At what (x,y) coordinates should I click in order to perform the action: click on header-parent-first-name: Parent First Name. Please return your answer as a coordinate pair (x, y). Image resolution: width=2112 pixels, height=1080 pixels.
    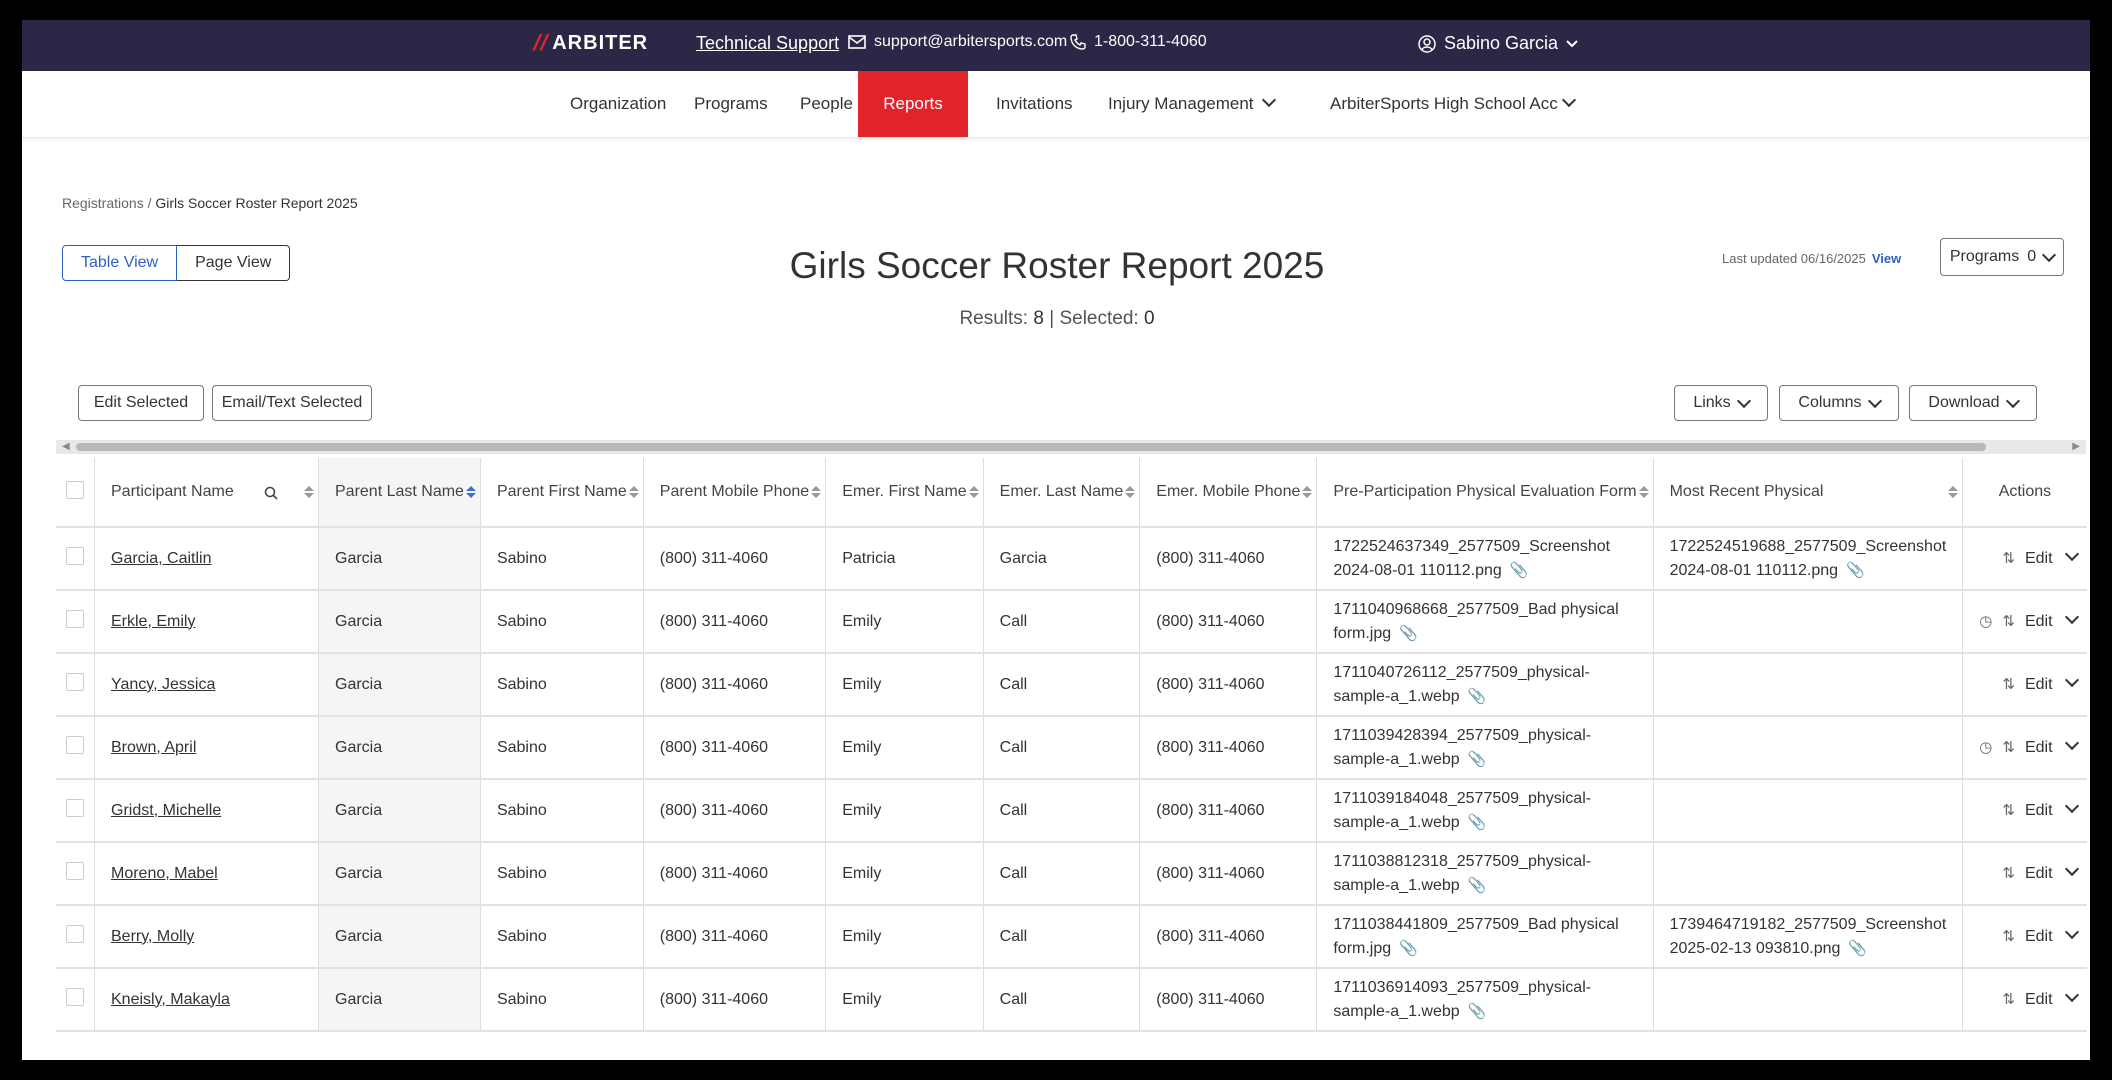
    Looking at the image, I should click on (562, 493).